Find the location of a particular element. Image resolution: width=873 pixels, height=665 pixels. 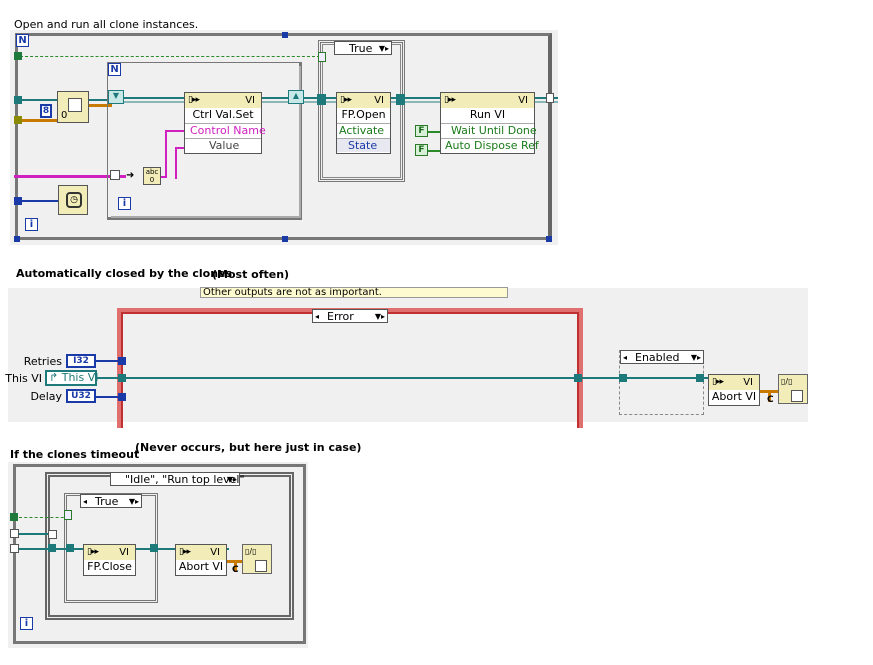

case-selector-enabled: ◂ Enabled ▼▸ is located at coordinates (662, 357).